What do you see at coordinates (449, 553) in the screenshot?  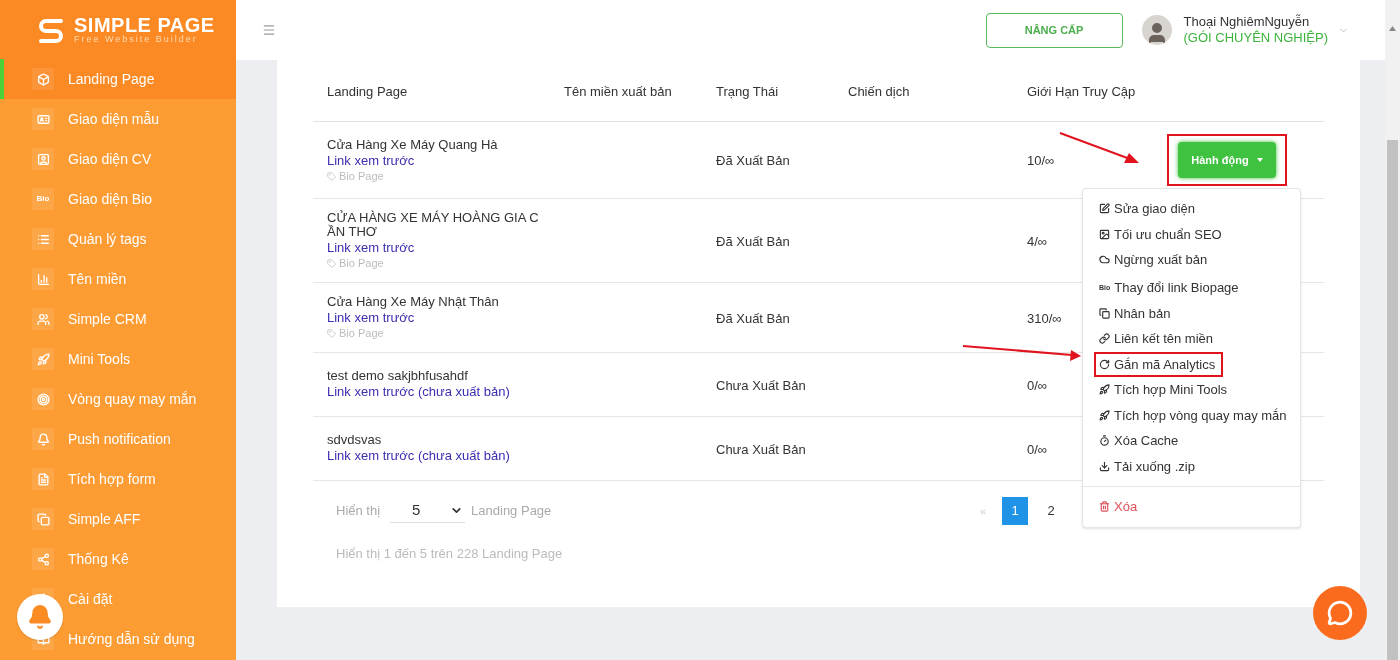 I see `summary-text: Hiển thị 1 đến 5 trên 228 Landing Page` at bounding box center [449, 553].